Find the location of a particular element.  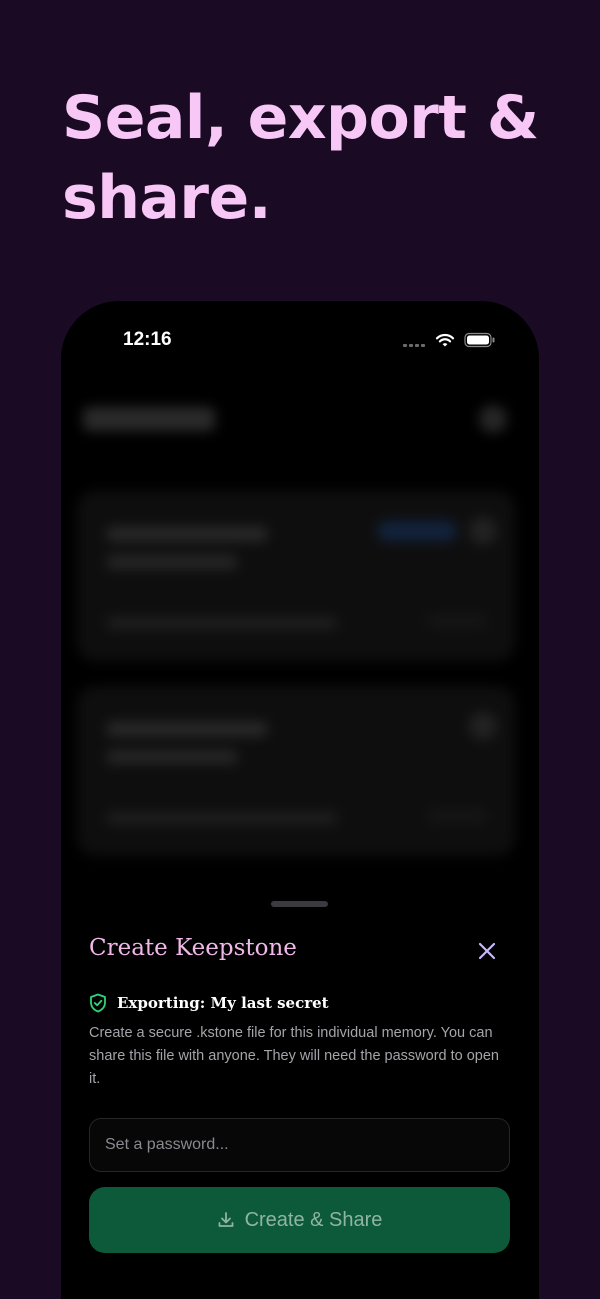

create-share-button: Create & Share is located at coordinates (299, 1220).